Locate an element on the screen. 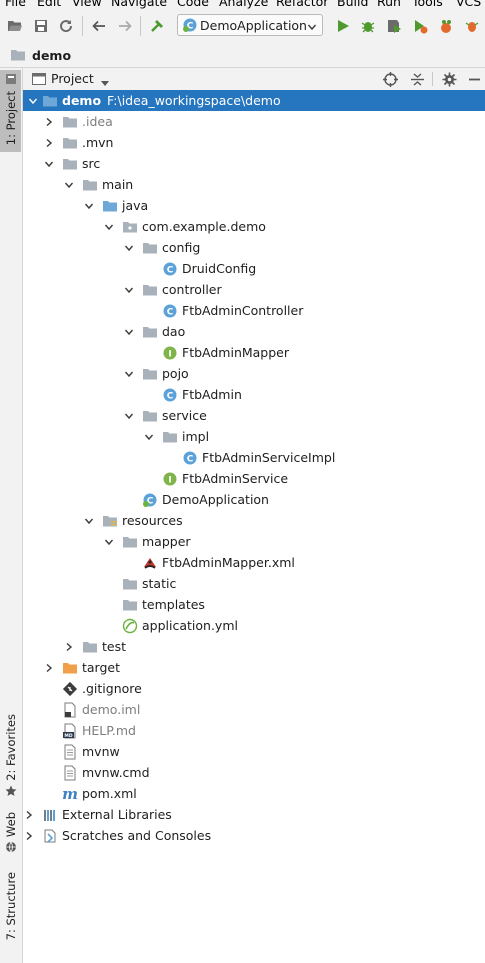 Image resolution: width=485 pixels, height=963 pixels. run-configuration-select: DemoApplication is located at coordinates (250, 25).